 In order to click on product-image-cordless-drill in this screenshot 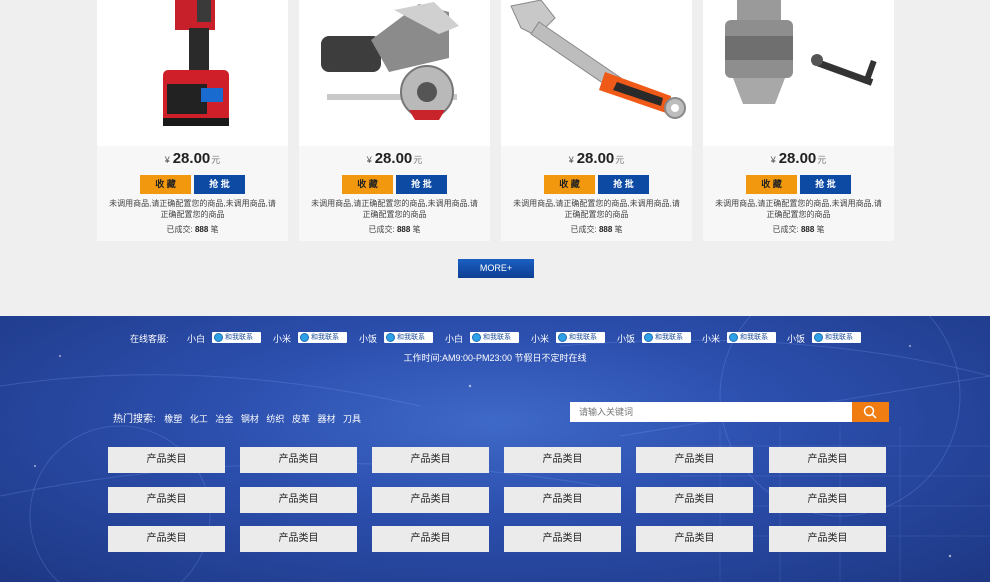, I will do `click(192, 73)`.